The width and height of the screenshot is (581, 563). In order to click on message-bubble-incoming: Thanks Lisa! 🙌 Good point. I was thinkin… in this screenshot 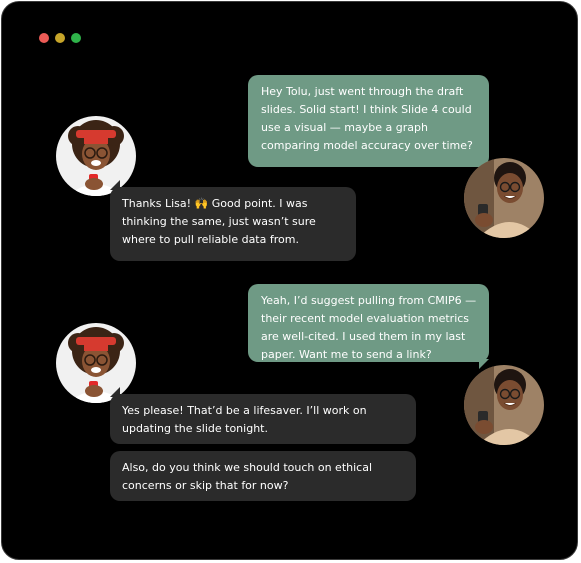, I will do `click(233, 224)`.